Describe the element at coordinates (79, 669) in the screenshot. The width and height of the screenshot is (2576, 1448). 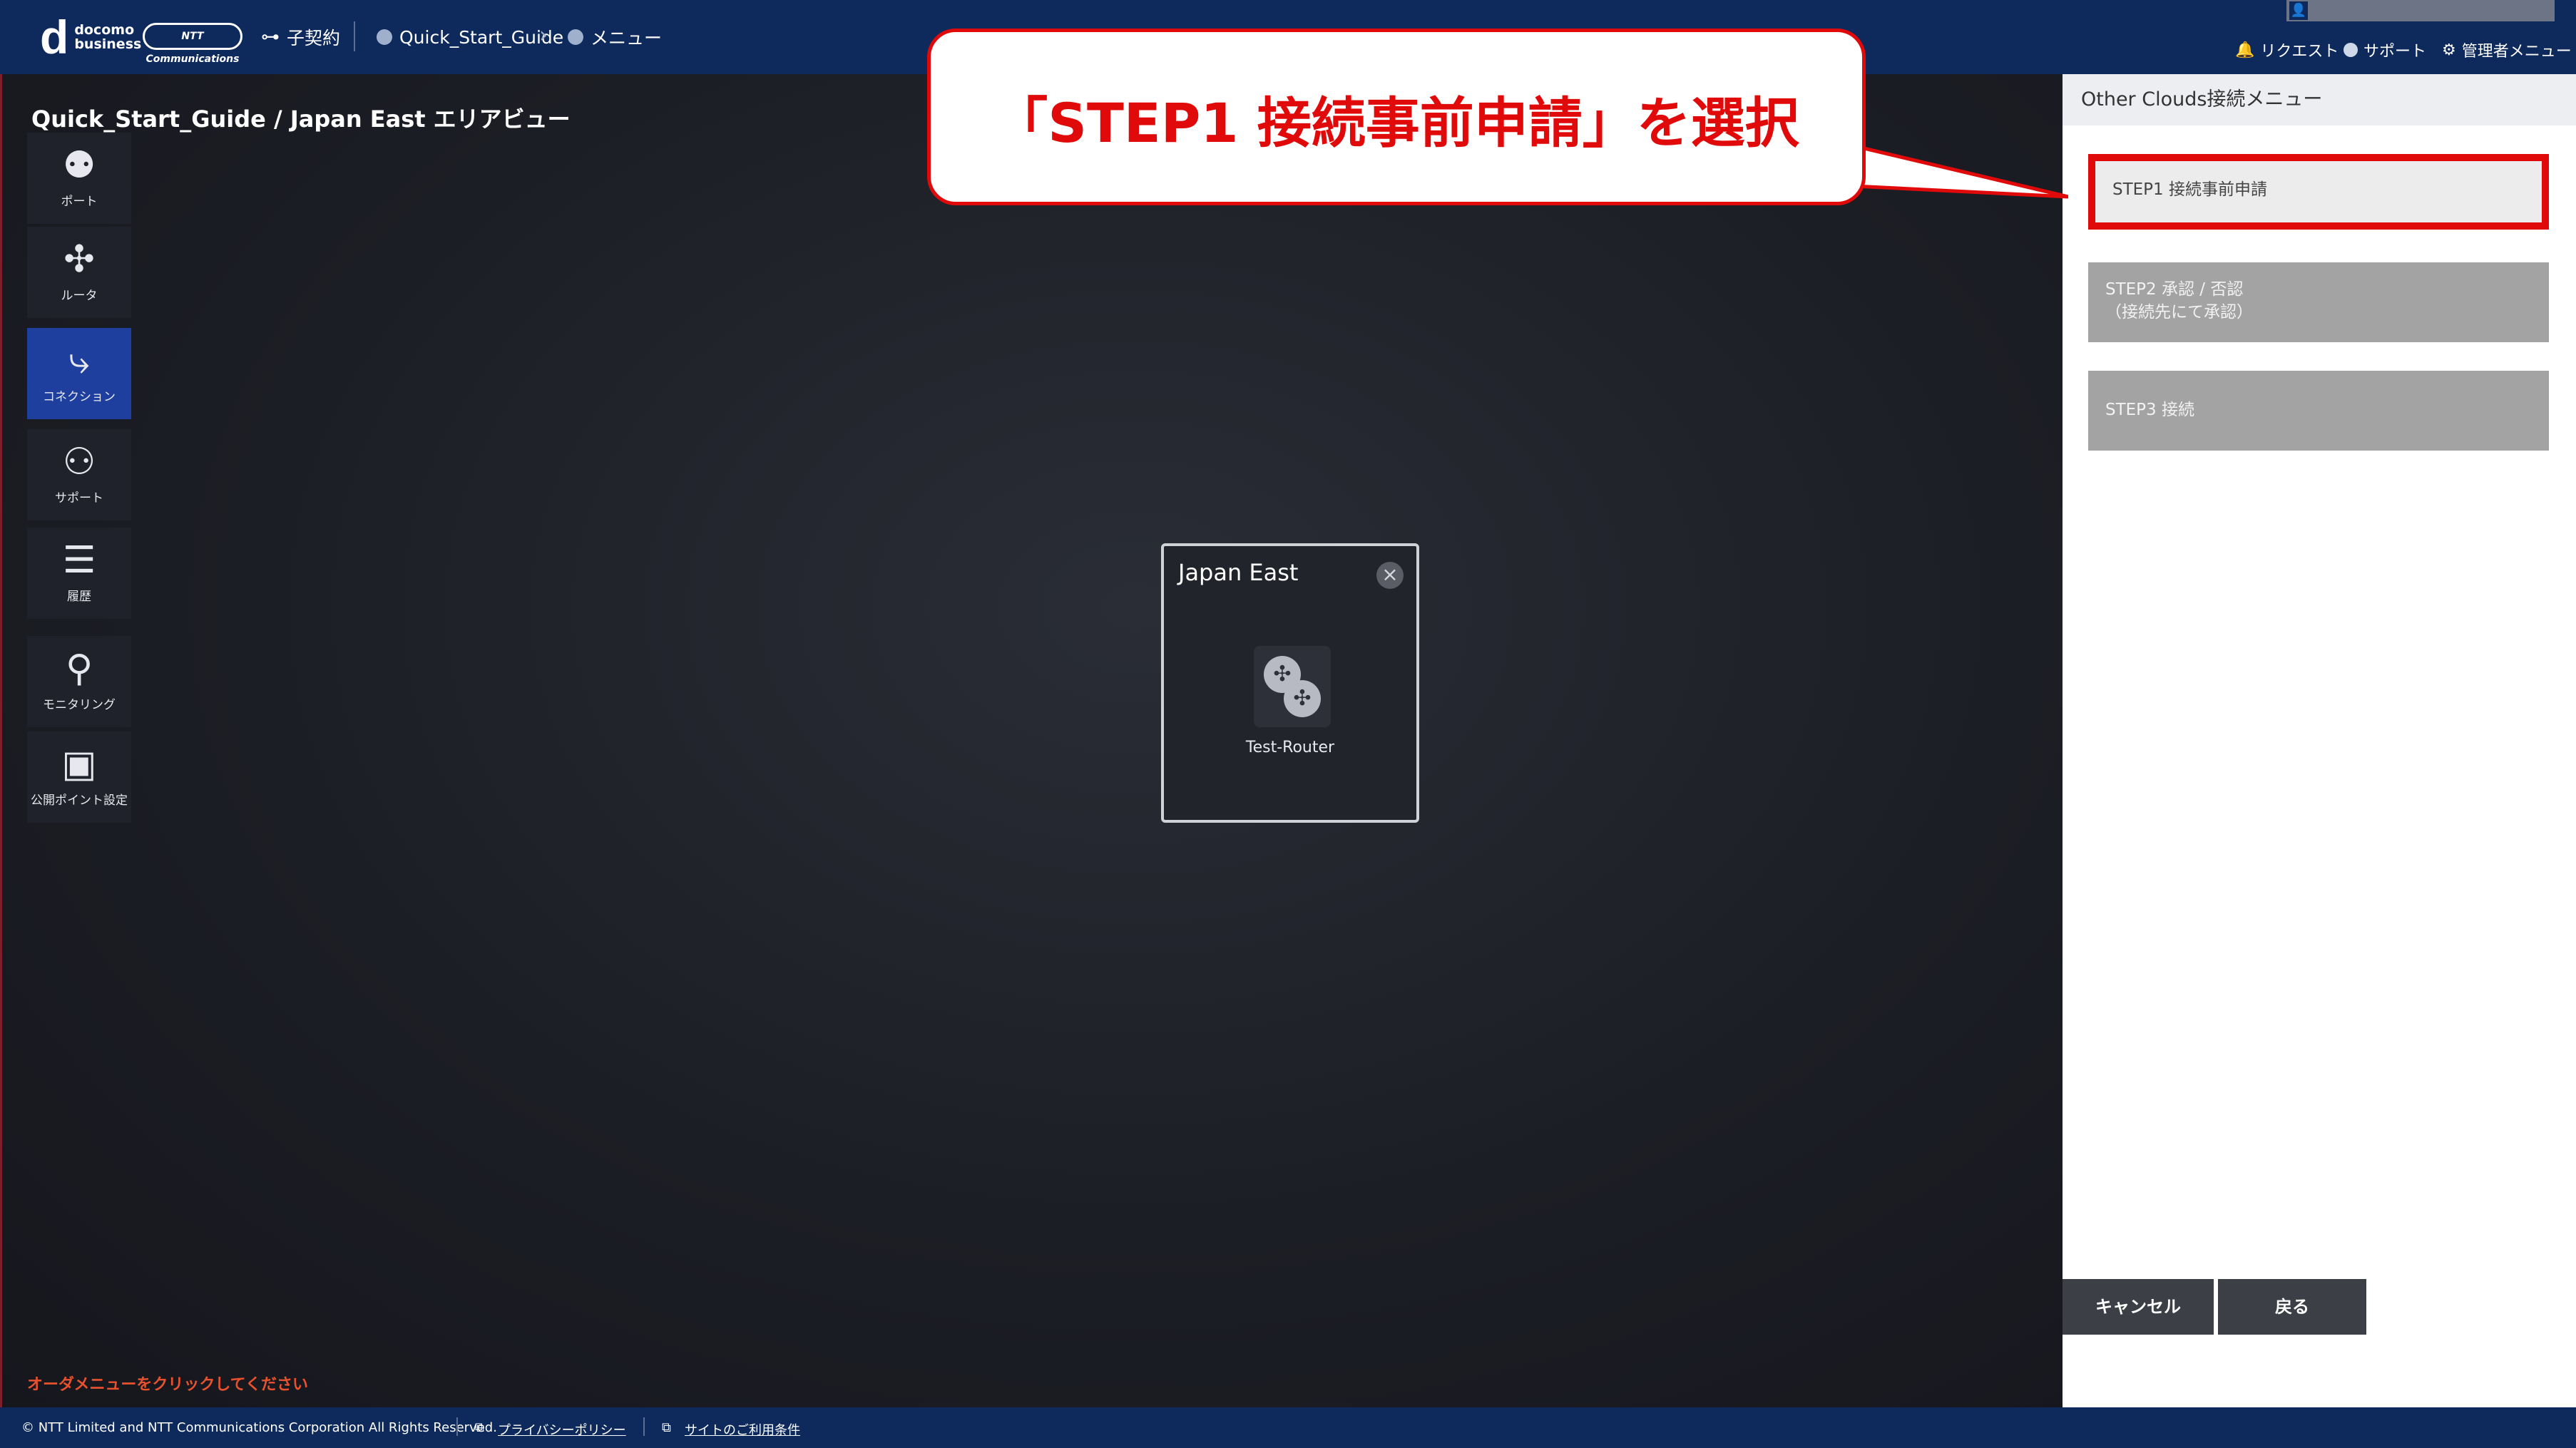
I see `monitoring-icon: ⚲` at that location.